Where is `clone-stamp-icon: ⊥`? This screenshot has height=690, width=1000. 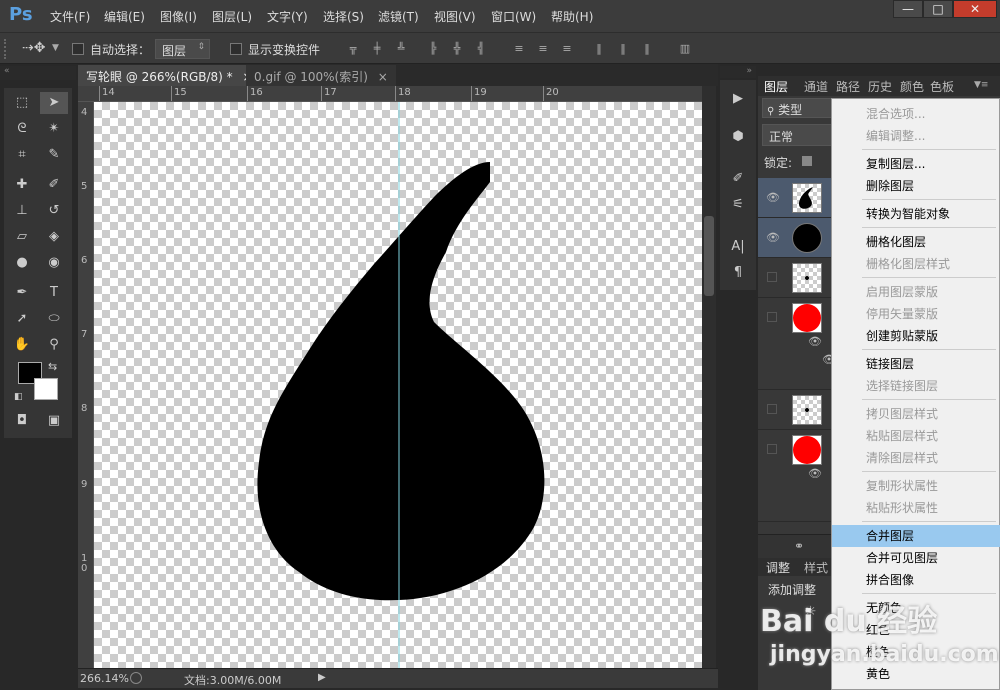
clone-stamp-icon: ⊥ is located at coordinates (22, 211).